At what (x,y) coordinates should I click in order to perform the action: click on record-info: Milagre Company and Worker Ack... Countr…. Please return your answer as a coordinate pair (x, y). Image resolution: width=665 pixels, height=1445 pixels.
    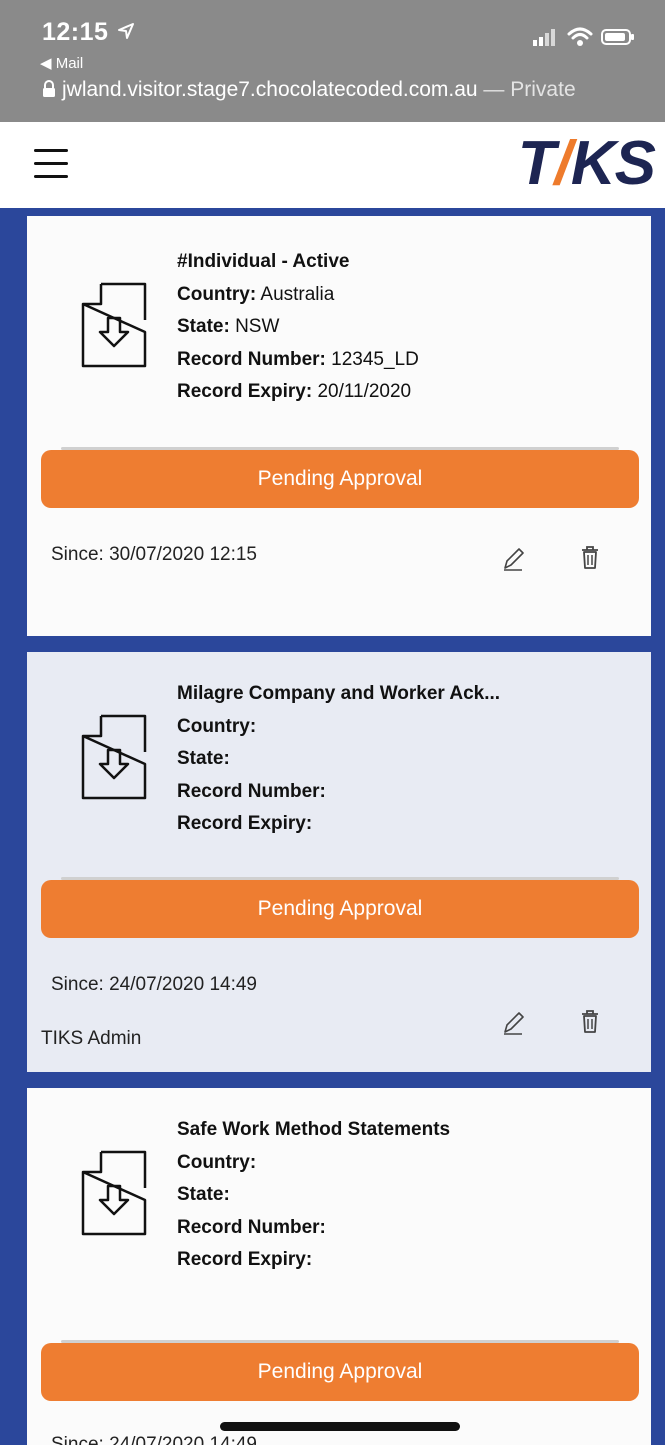
    Looking at the image, I should click on (338, 759).